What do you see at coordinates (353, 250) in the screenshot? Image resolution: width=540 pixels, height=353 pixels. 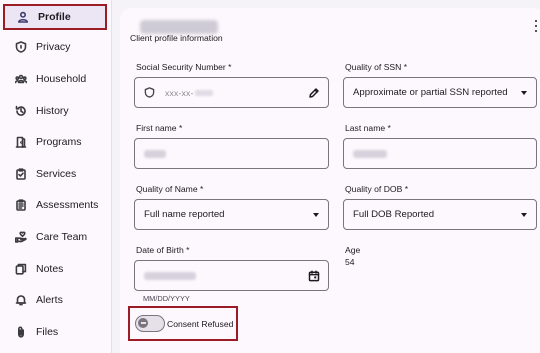 I see `age-label: Age` at bounding box center [353, 250].